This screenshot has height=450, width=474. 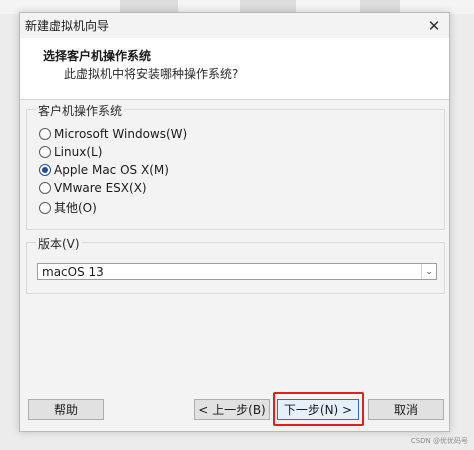 What do you see at coordinates (237, 271) in the screenshot?
I see `version-select: macOS 13 ⌄` at bounding box center [237, 271].